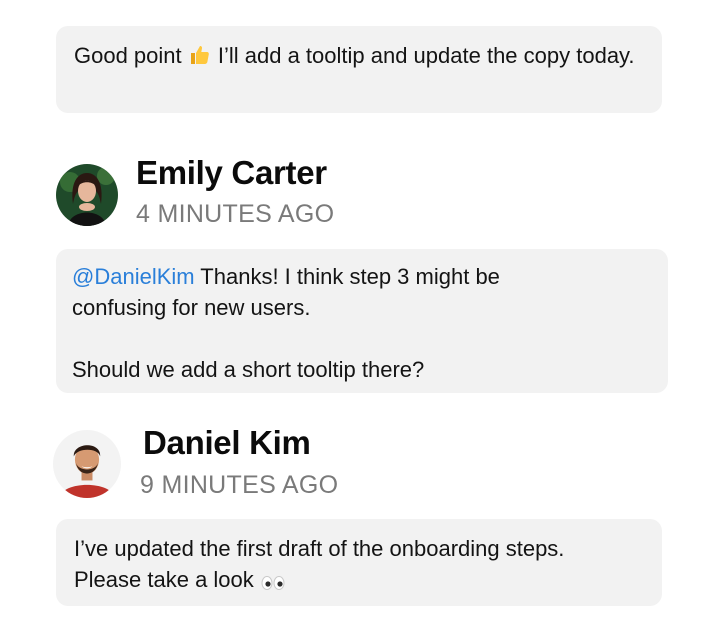 The width and height of the screenshot is (706, 628). I want to click on author-name: Daniel Kim, so click(227, 443).